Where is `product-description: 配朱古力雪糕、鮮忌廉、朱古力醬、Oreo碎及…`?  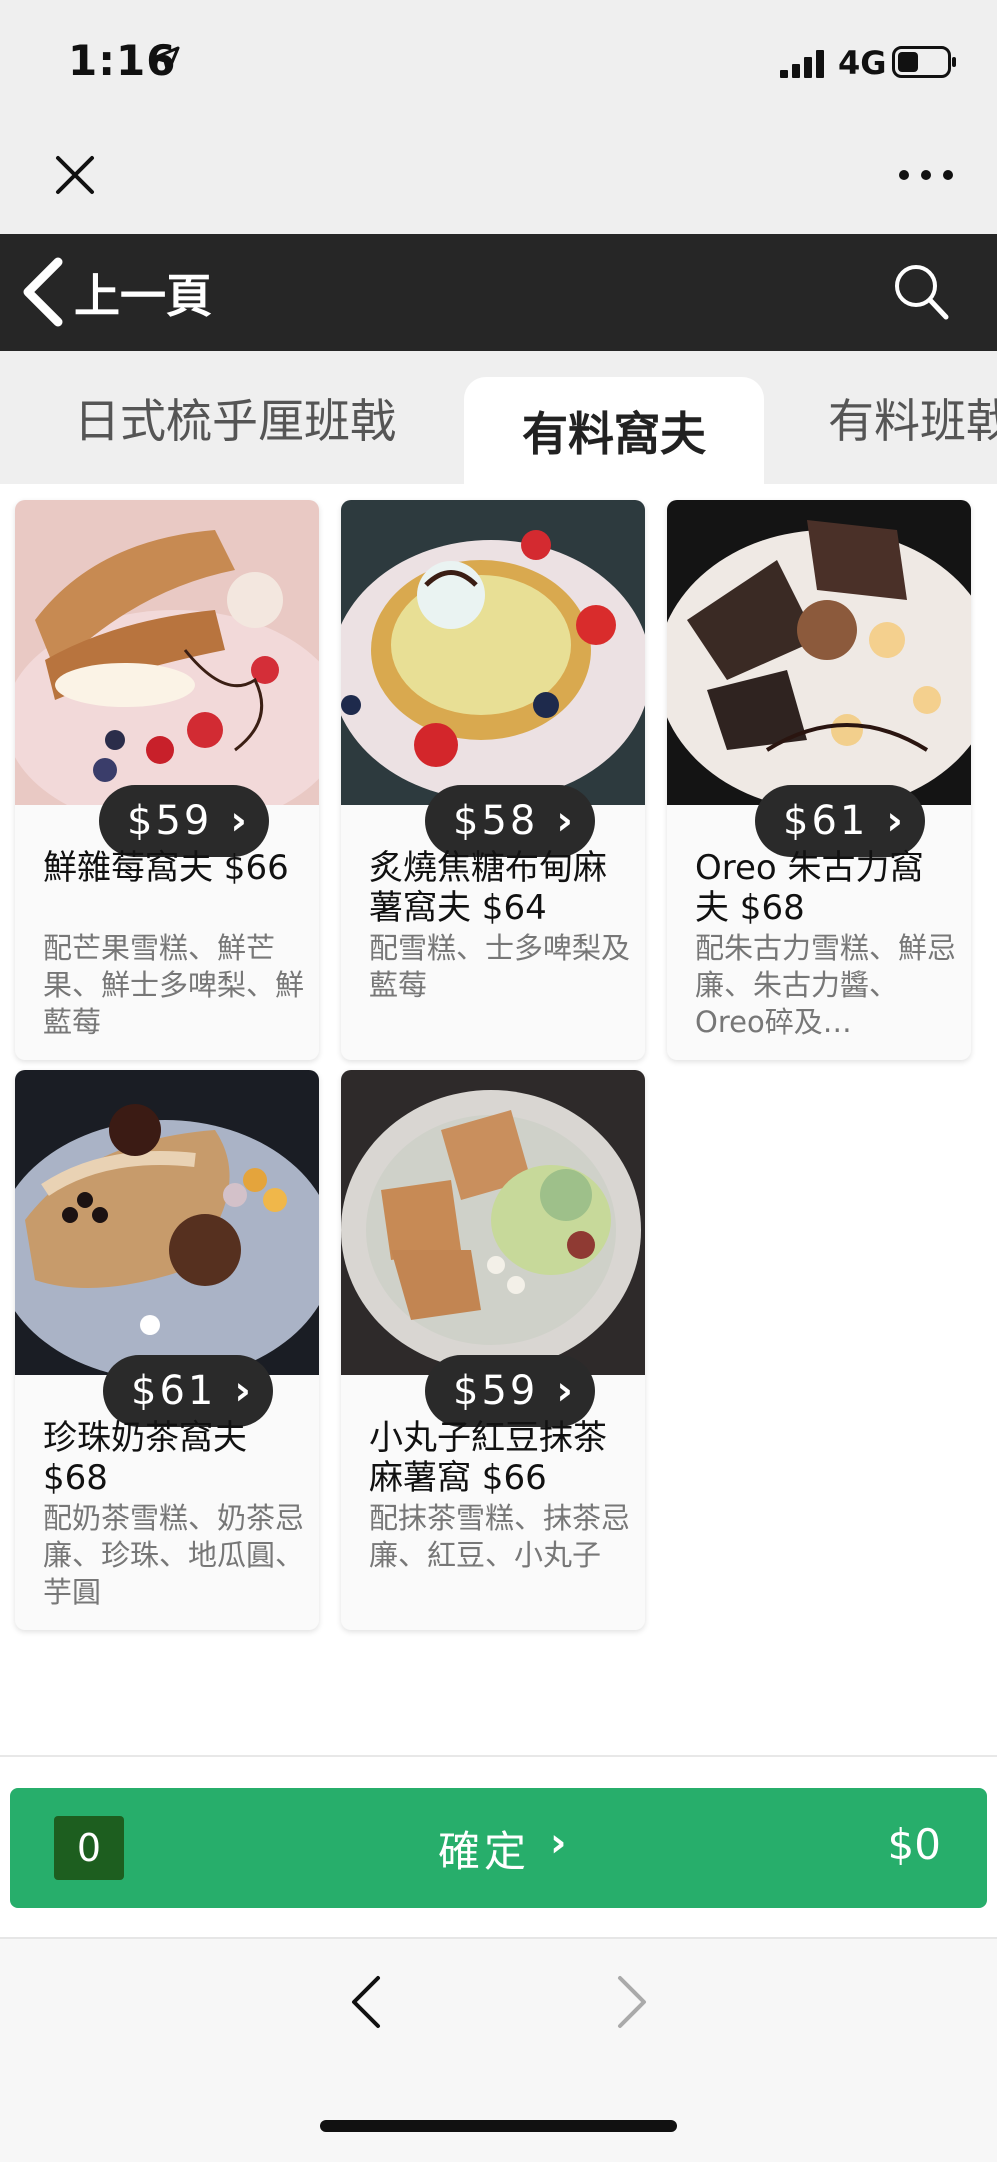 product-description: 配朱古力雪糕、鮮忌廉、朱古力醬、Oreo碎及… is located at coordinates (826, 985).